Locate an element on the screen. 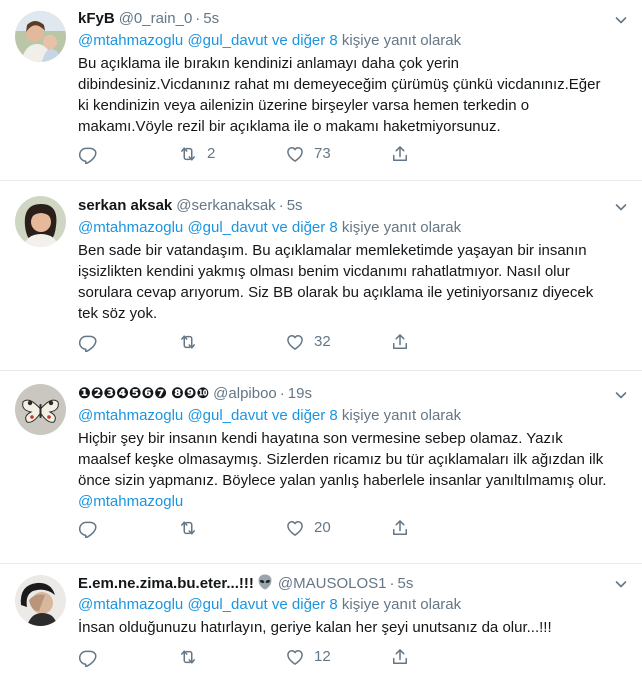 This screenshot has height=688, width=642. tweet-header: E.em.ne.zima.bu.eter...!!! @MAUSOLOS1 · 5s is located at coordinates (245, 583).